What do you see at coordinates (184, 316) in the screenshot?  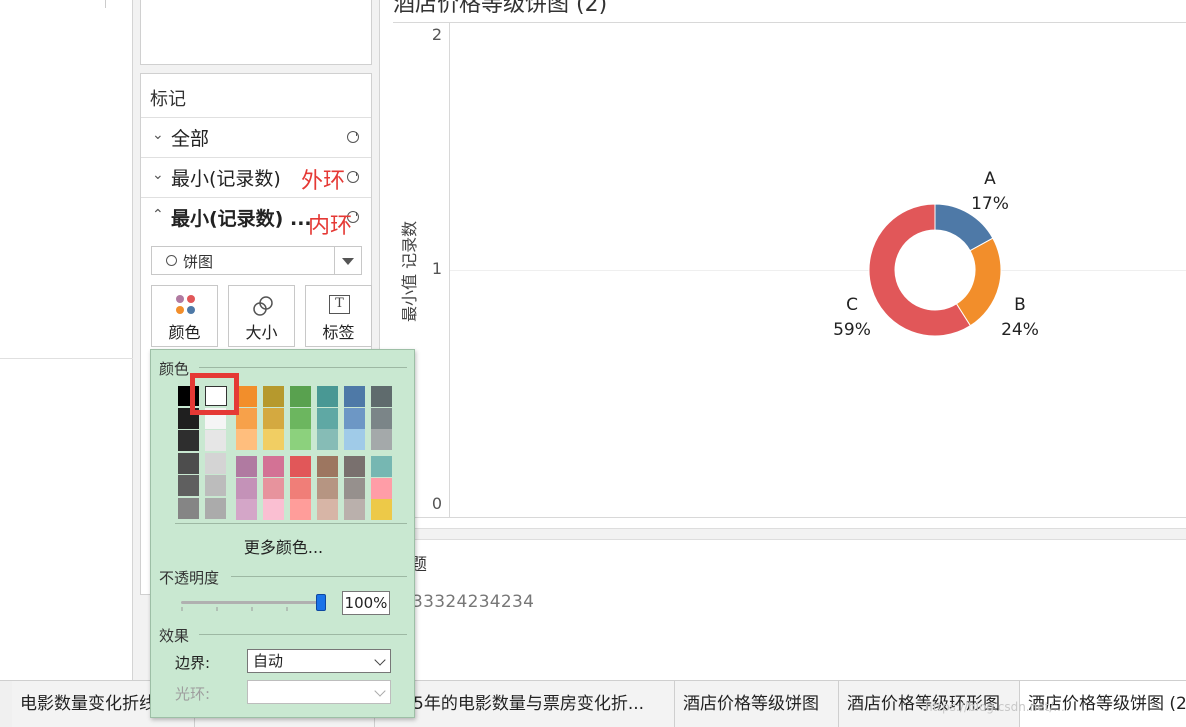 I see `color-button: 颜色` at bounding box center [184, 316].